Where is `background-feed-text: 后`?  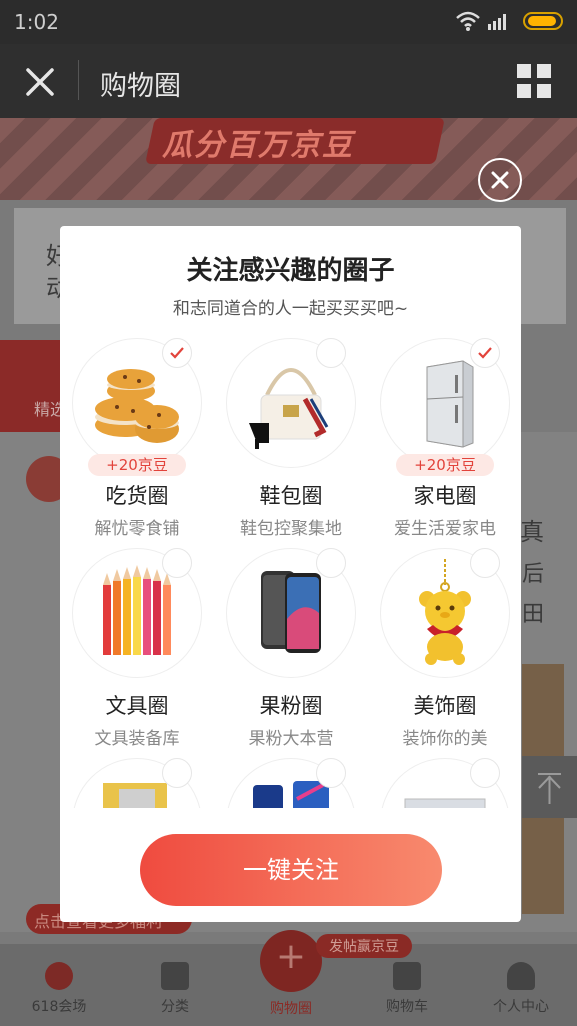 background-feed-text: 后 is located at coordinates (533, 574).